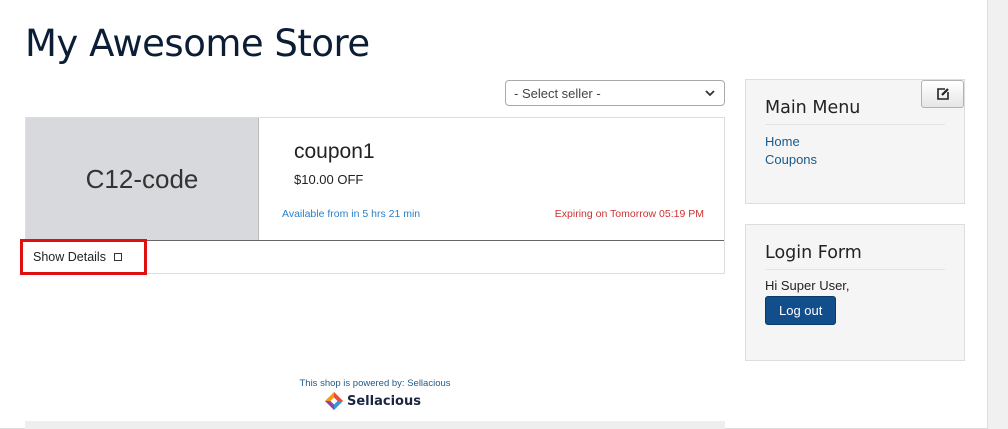 This screenshot has height=429, width=1008. I want to click on show-details-button: Show Details, so click(83, 257).